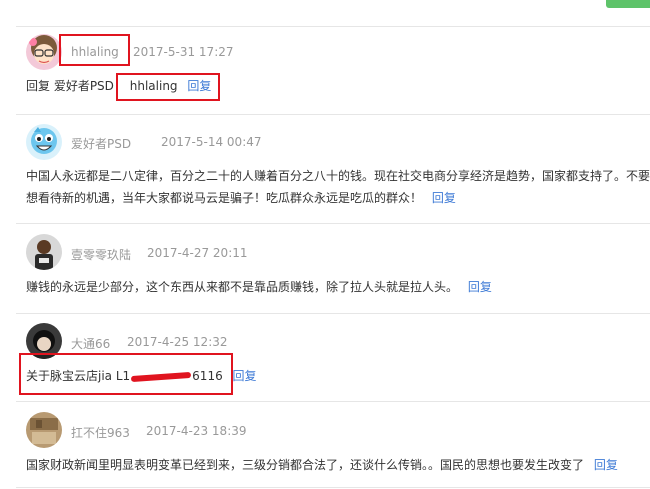  I want to click on redaction-mark, so click(161, 376).